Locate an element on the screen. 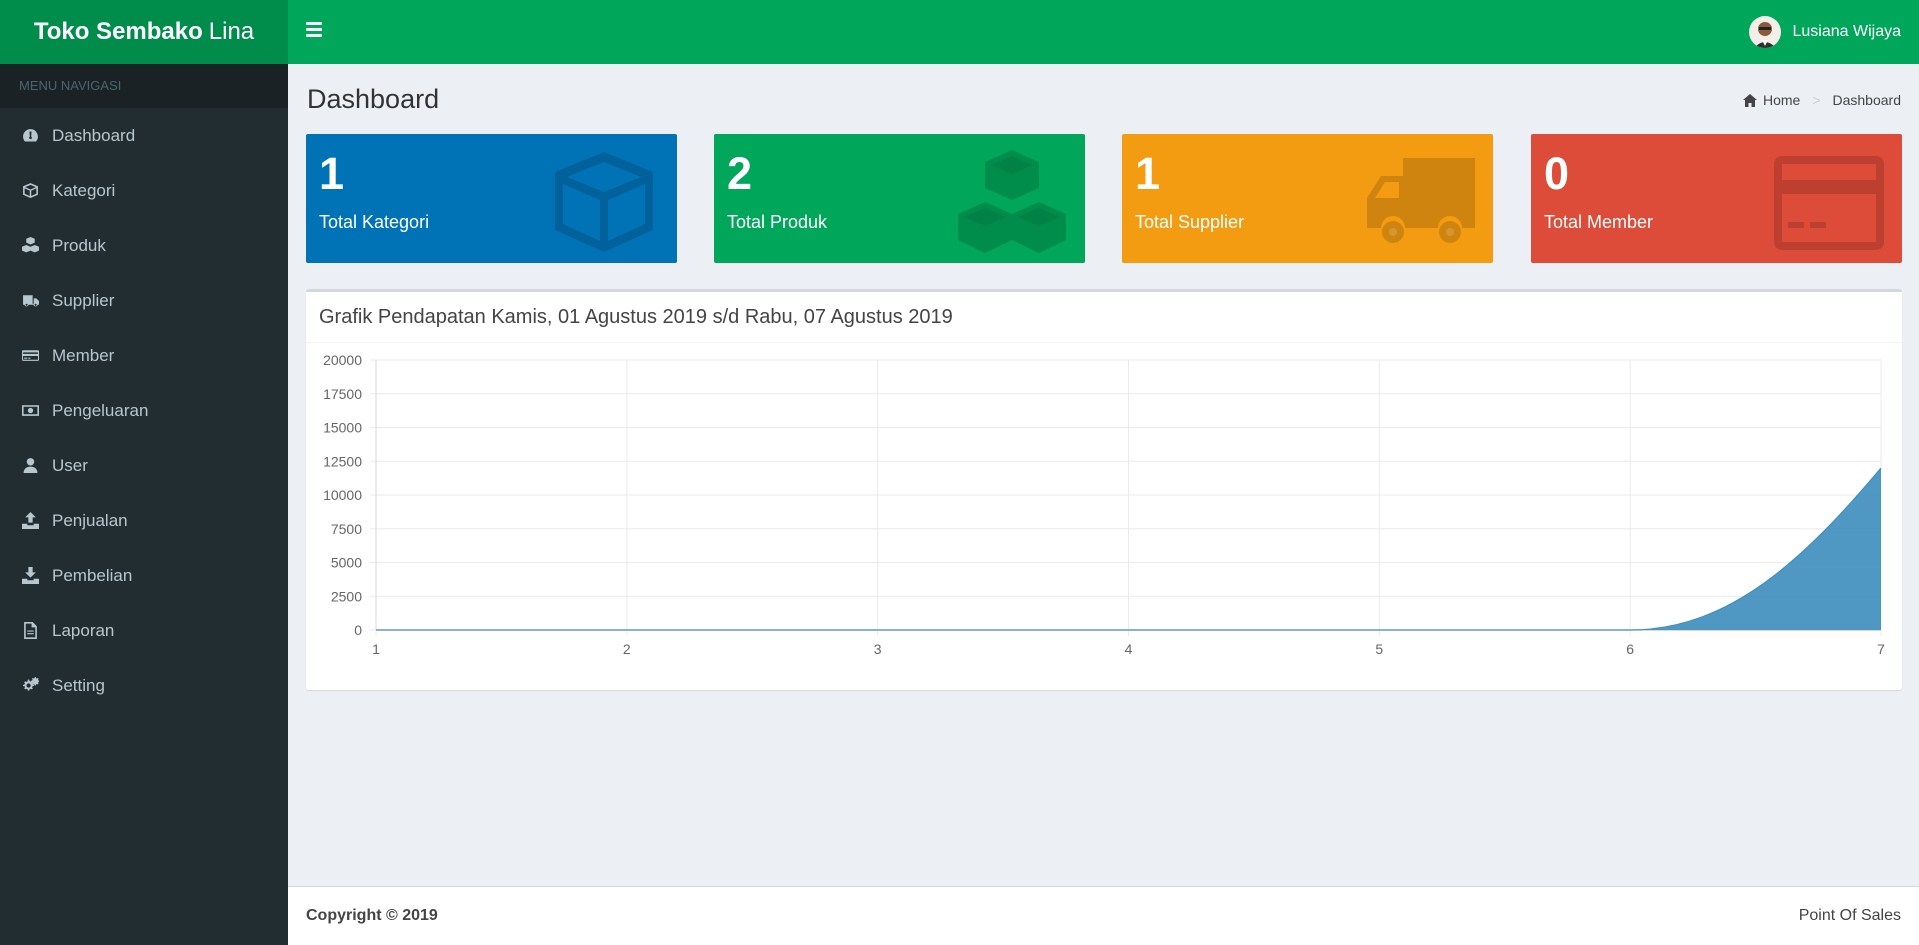 Image resolution: width=1919 pixels, height=945 pixels. sidebar-item-label: Produk is located at coordinates (79, 245).